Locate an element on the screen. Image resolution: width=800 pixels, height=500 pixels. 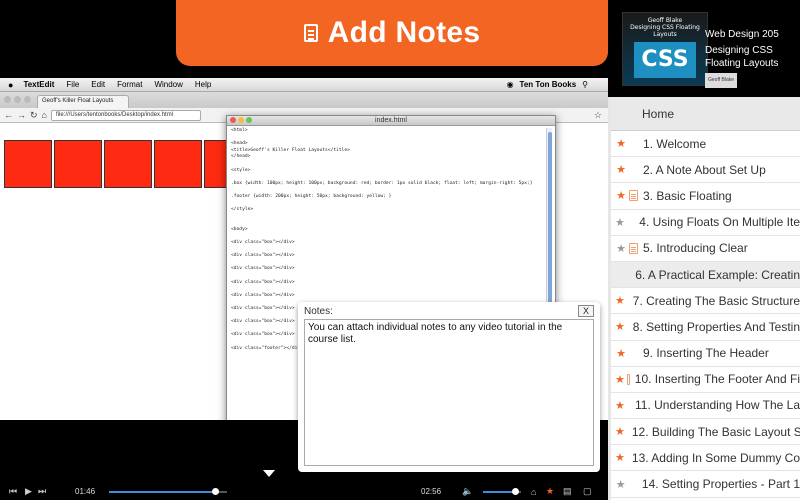
lesson-item: 6. A Practical Example: Creatin is located at coordinates (705, 275).